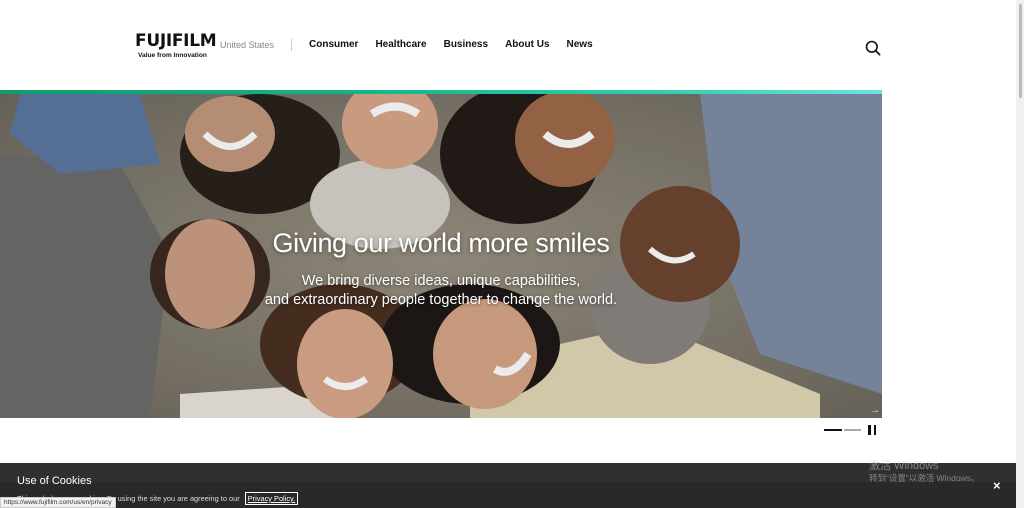 This screenshot has height=508, width=1024. What do you see at coordinates (527, 44) in the screenshot?
I see `nav-item-about-us: About Us` at bounding box center [527, 44].